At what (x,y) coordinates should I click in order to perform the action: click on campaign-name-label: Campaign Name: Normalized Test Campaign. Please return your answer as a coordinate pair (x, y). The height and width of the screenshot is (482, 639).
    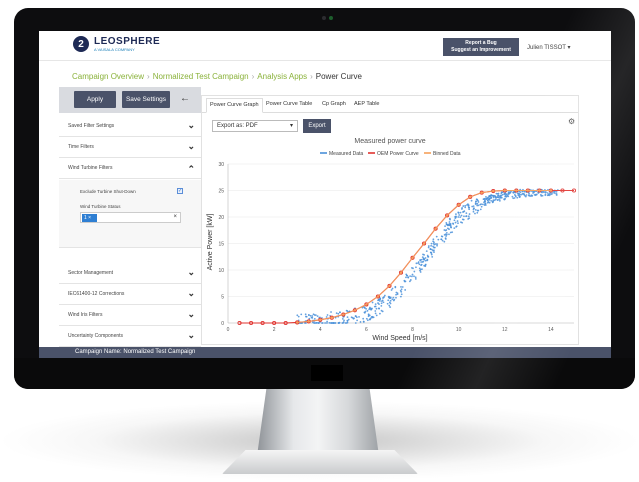
    Looking at the image, I should click on (135, 352).